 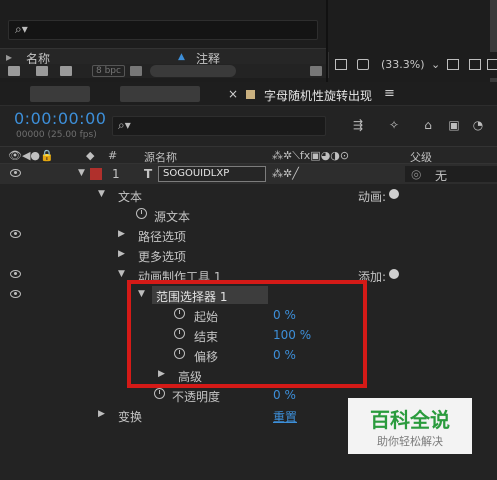 What do you see at coordinates (453, 64) in the screenshot?
I see `region-icon` at bounding box center [453, 64].